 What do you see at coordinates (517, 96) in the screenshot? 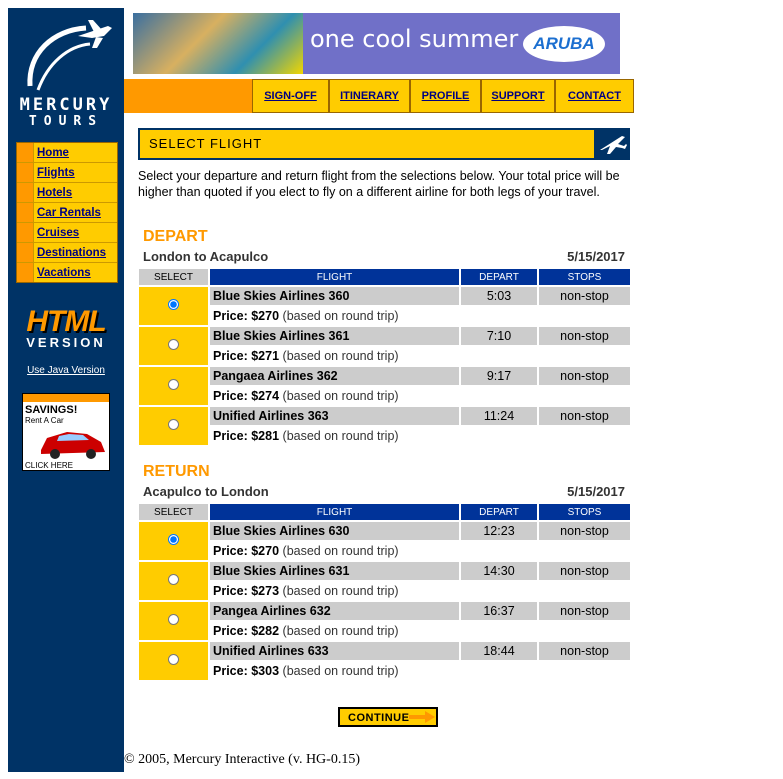
I see `support-link: SUPPORT` at bounding box center [517, 96].